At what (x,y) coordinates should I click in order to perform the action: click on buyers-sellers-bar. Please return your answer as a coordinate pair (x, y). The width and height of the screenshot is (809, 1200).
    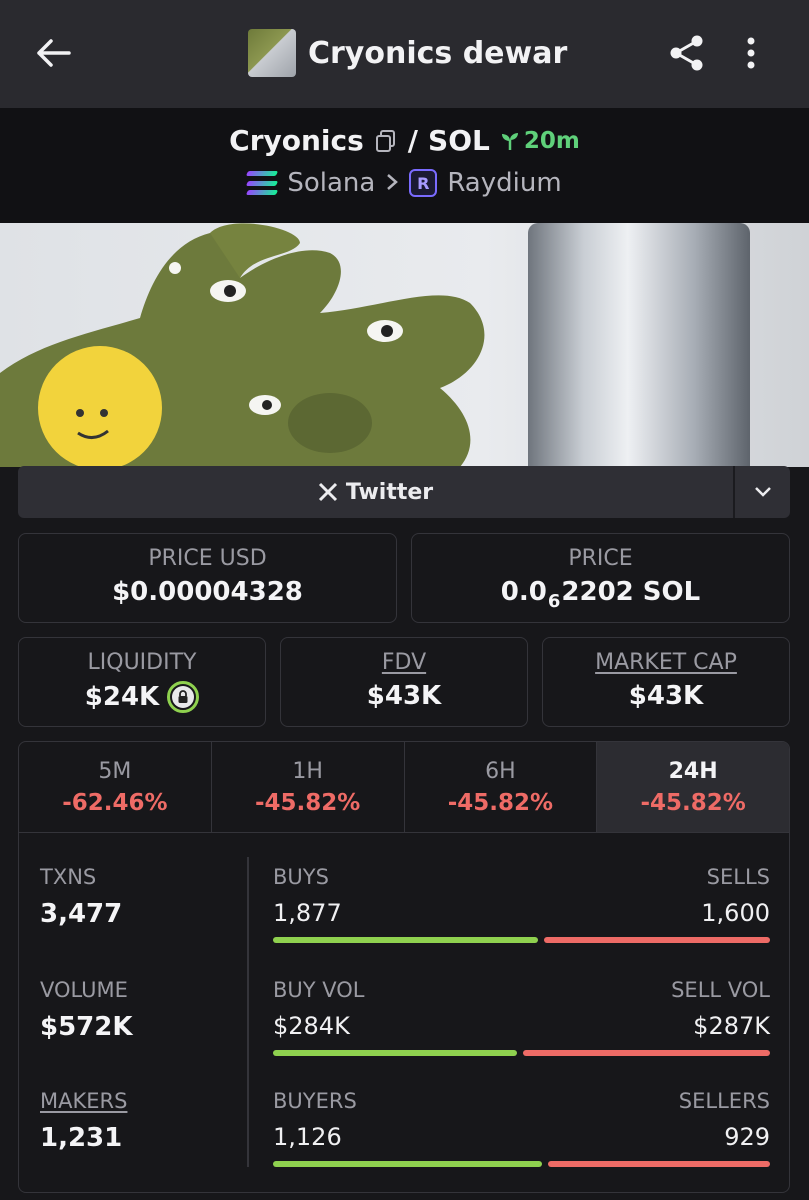
    Looking at the image, I should click on (521, 1164).